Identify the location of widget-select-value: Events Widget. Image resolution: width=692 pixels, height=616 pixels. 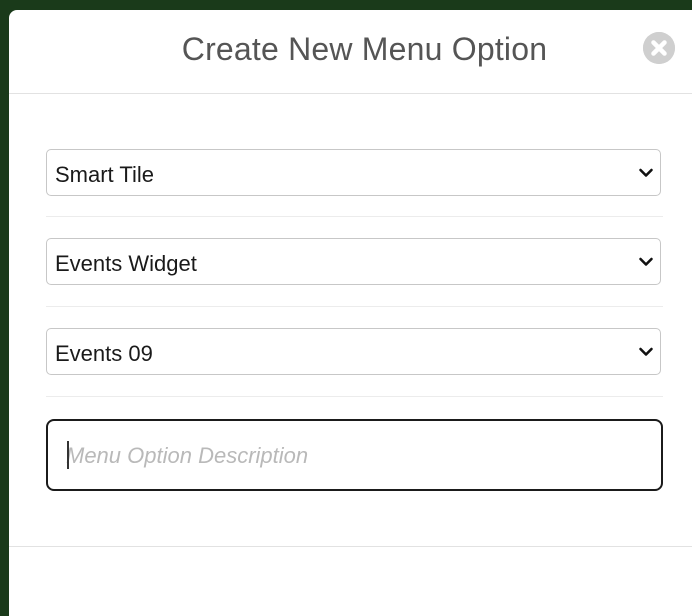
(126, 263).